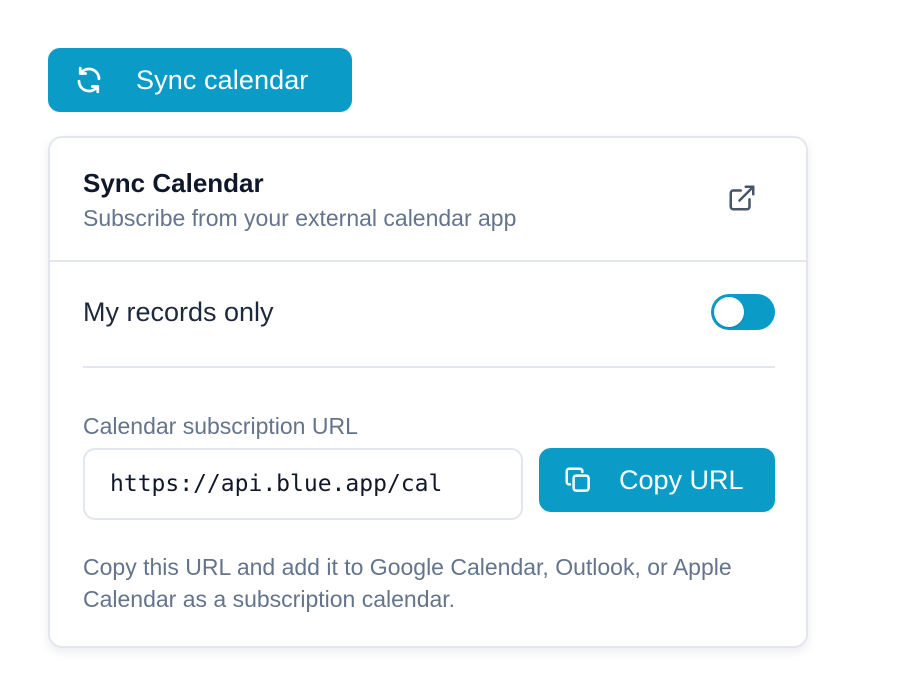 This screenshot has height=696, width=920. What do you see at coordinates (178, 312) in the screenshot?
I see `my-records-only-label: My records only` at bounding box center [178, 312].